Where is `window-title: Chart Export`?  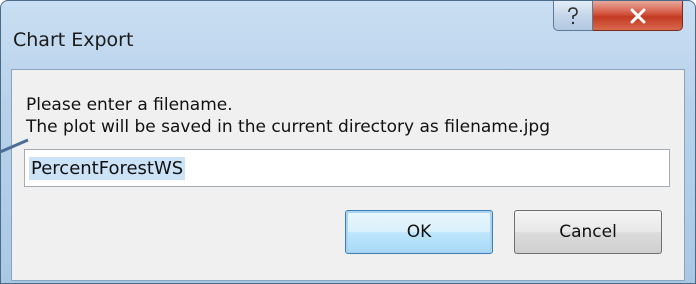 window-title: Chart Export is located at coordinates (73, 40).